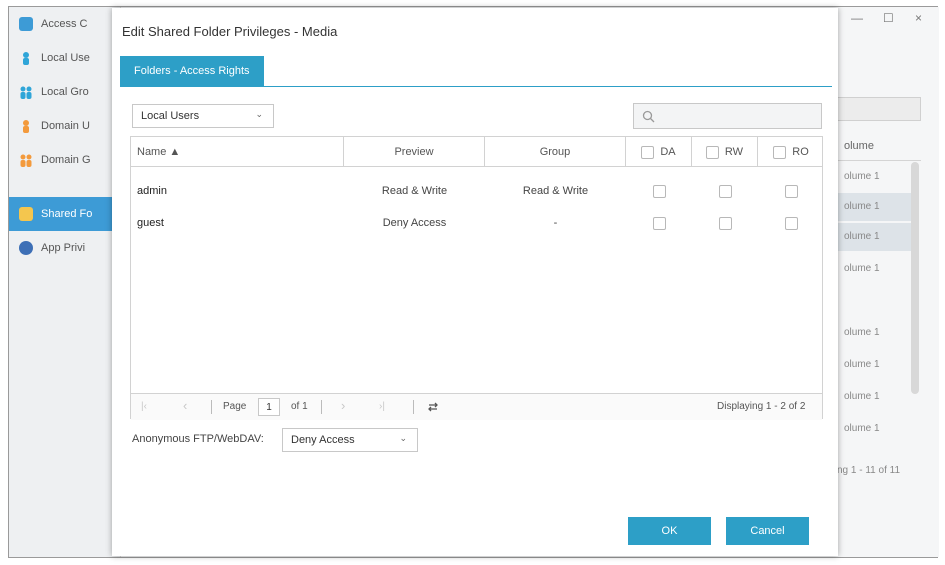 Image resolution: width=945 pixels, height=565 pixels. What do you see at coordinates (918, 18) in the screenshot?
I see `close-button: ×` at bounding box center [918, 18].